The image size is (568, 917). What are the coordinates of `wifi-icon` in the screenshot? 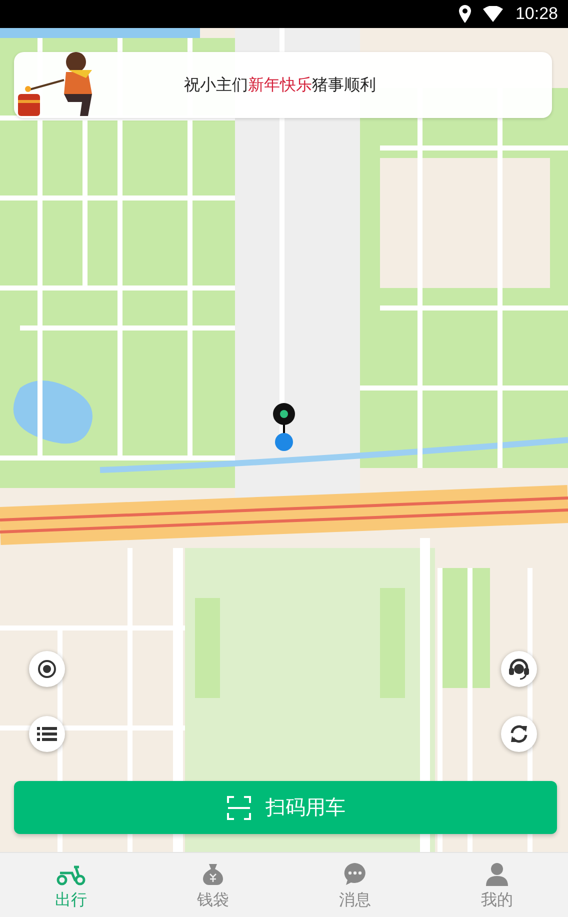 It's located at (493, 14).